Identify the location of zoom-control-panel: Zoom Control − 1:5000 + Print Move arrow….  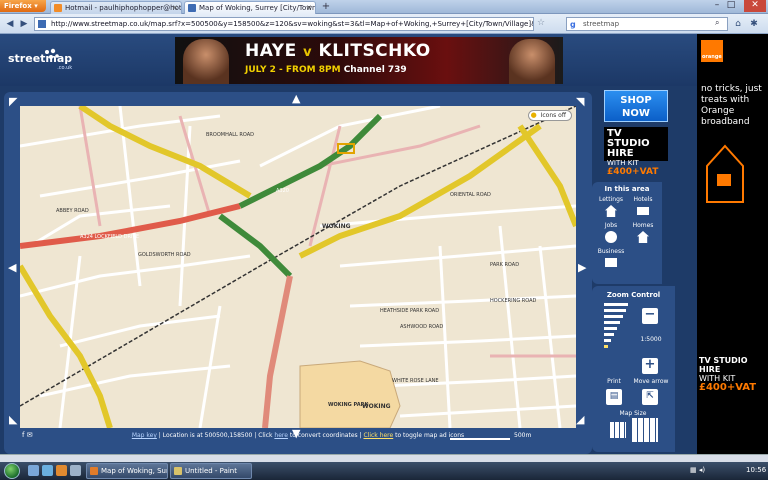
(633, 369).